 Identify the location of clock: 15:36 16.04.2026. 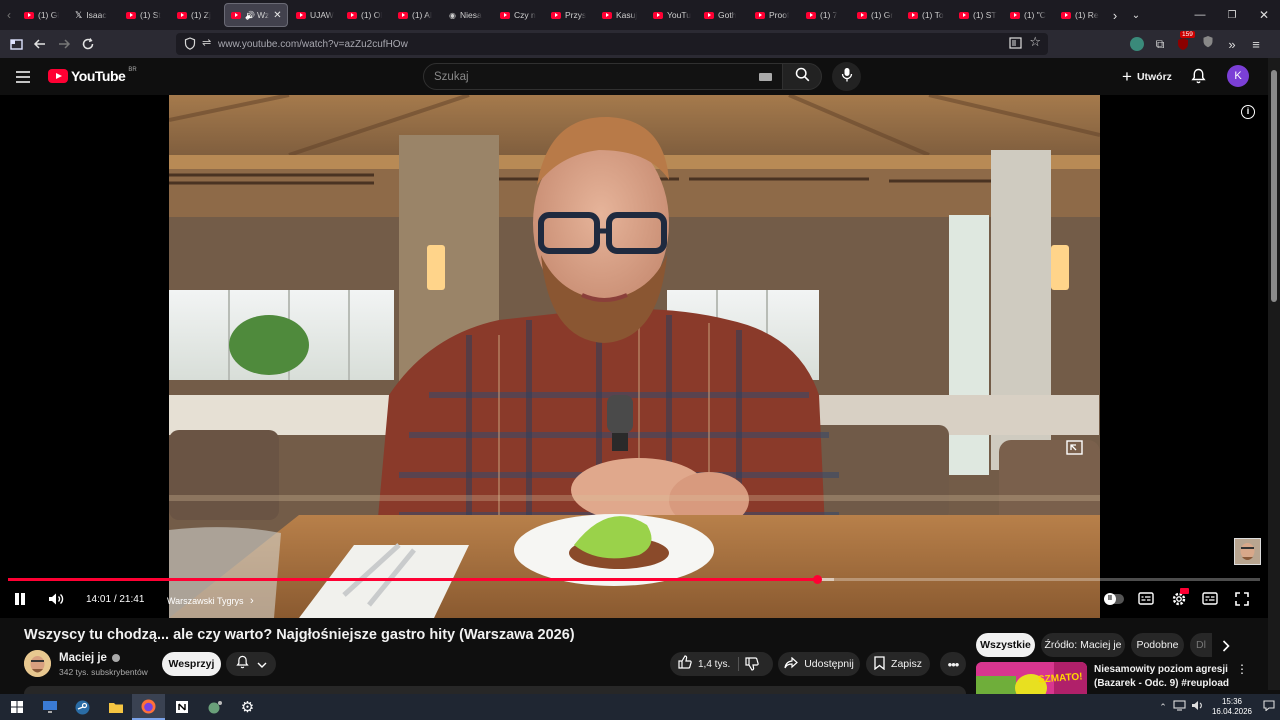
(1232, 707).